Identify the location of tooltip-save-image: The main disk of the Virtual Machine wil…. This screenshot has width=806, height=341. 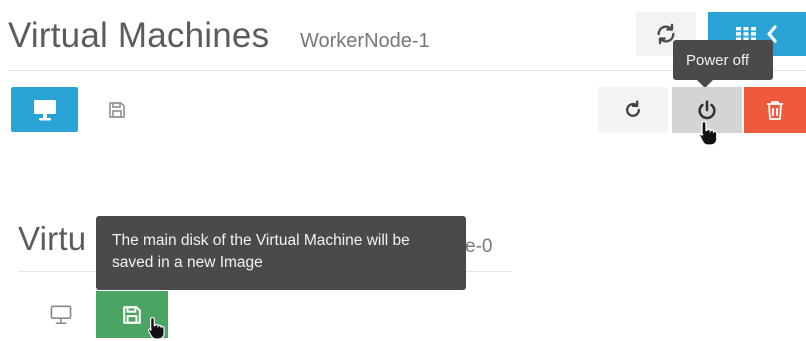
(281, 253).